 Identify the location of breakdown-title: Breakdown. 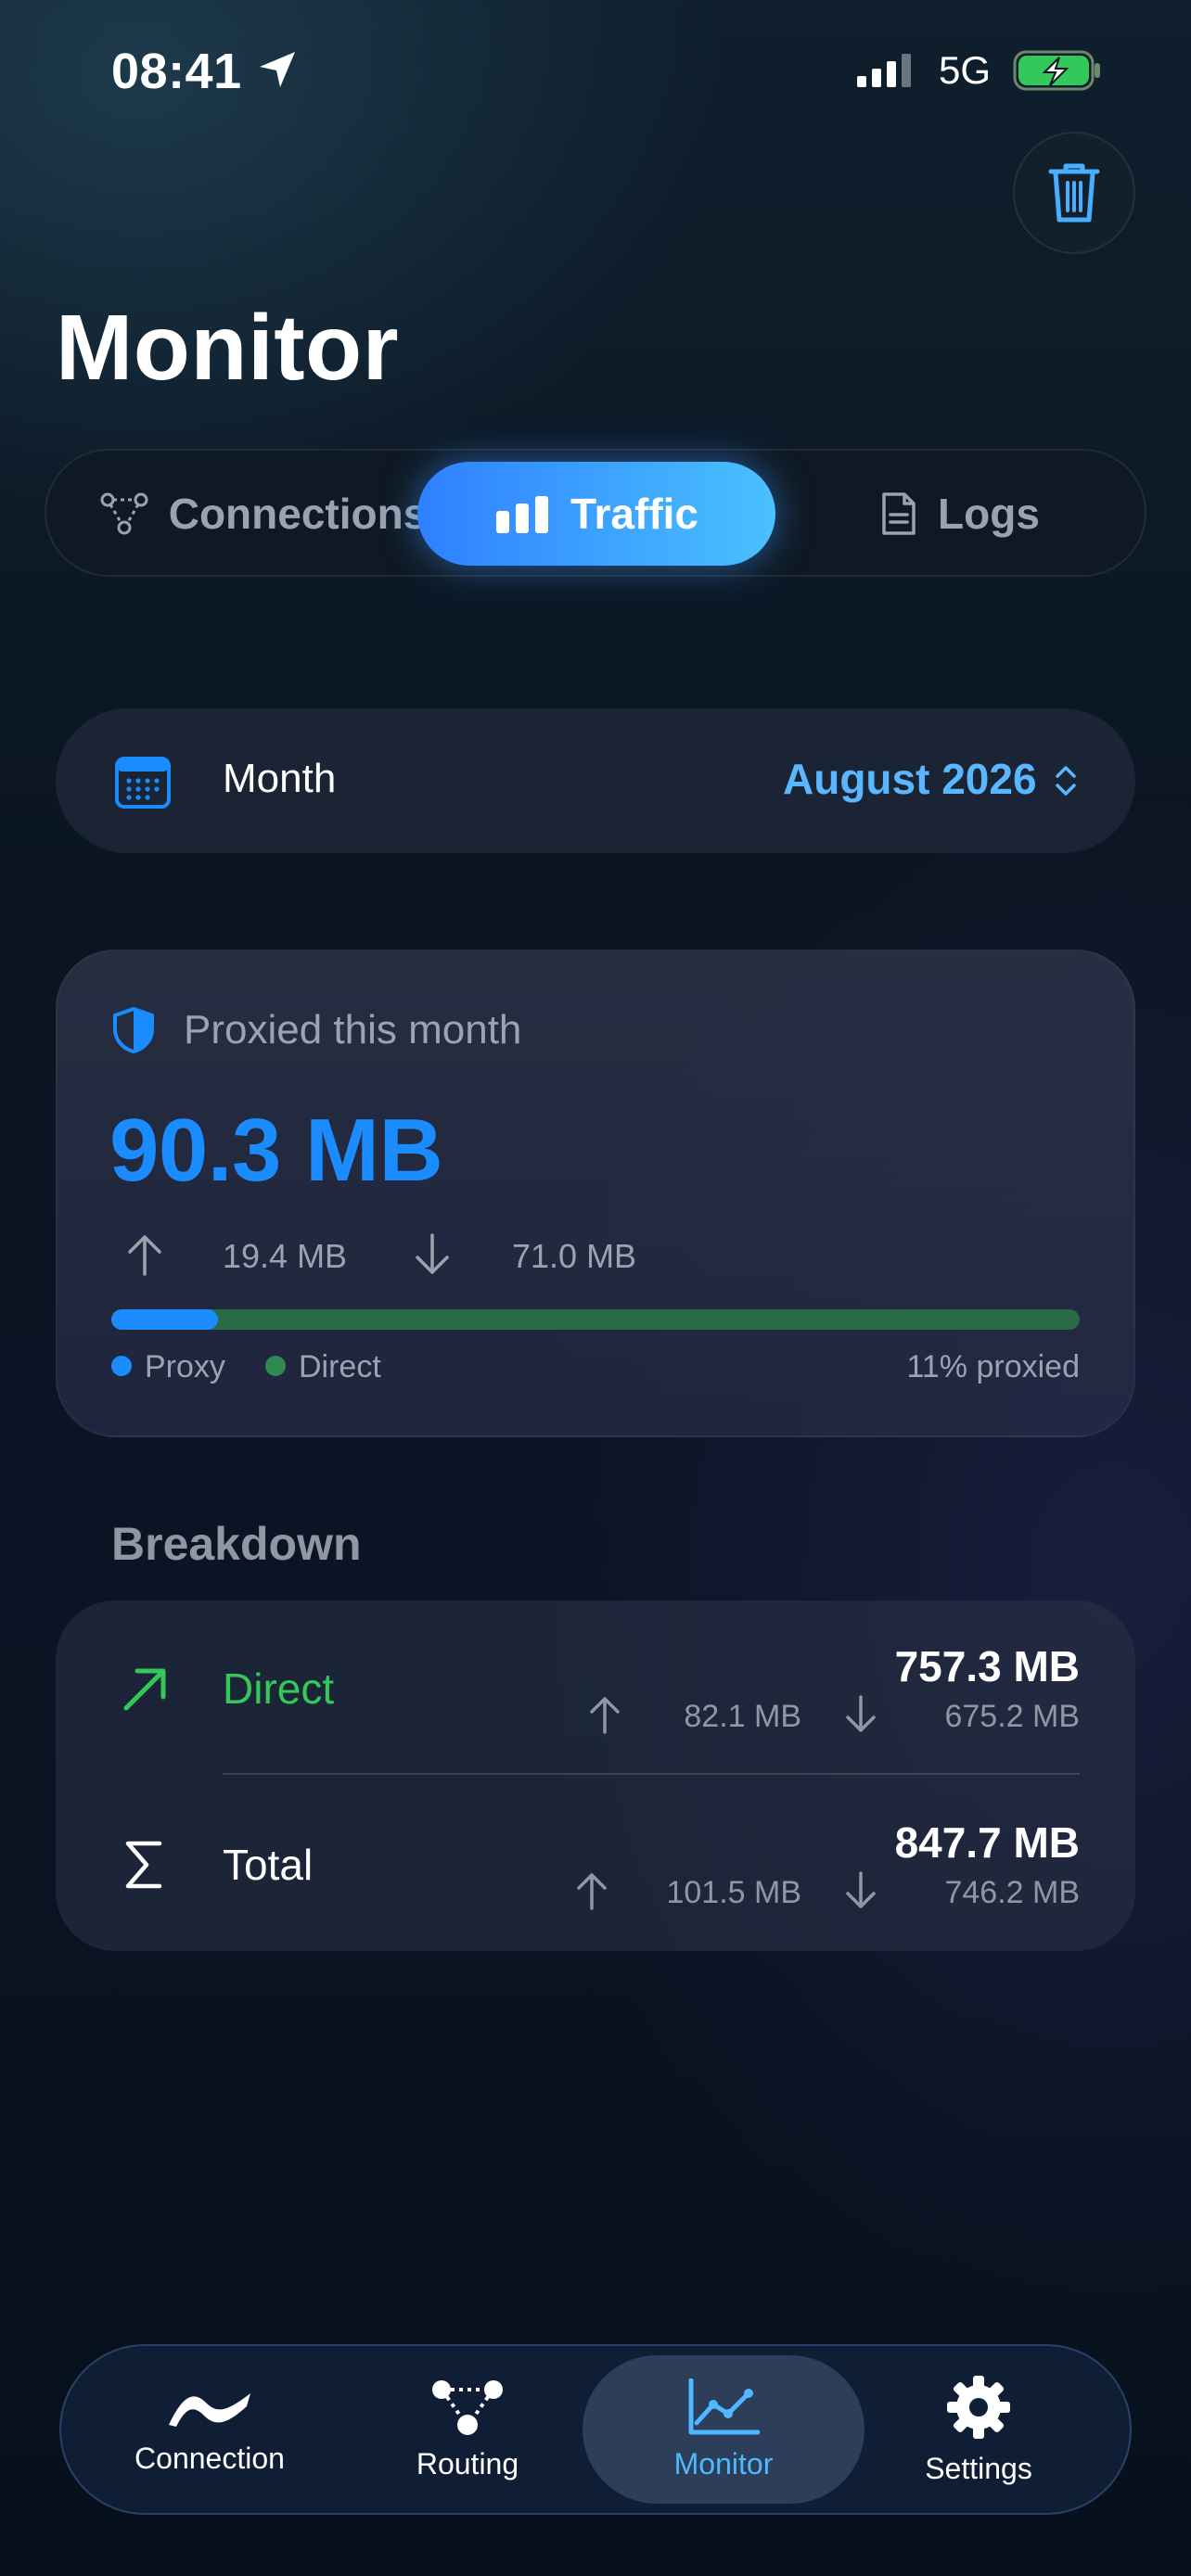
(236, 1544).